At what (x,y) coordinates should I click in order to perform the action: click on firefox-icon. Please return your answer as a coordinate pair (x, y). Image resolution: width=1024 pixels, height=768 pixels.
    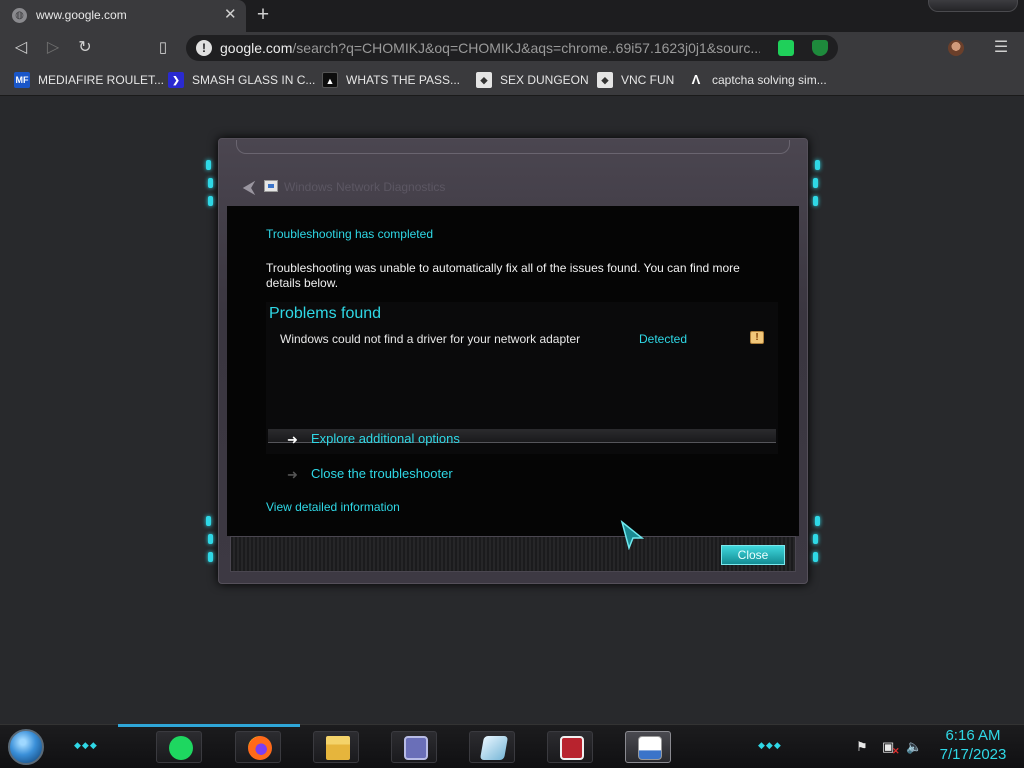
    Looking at the image, I should click on (260, 748).